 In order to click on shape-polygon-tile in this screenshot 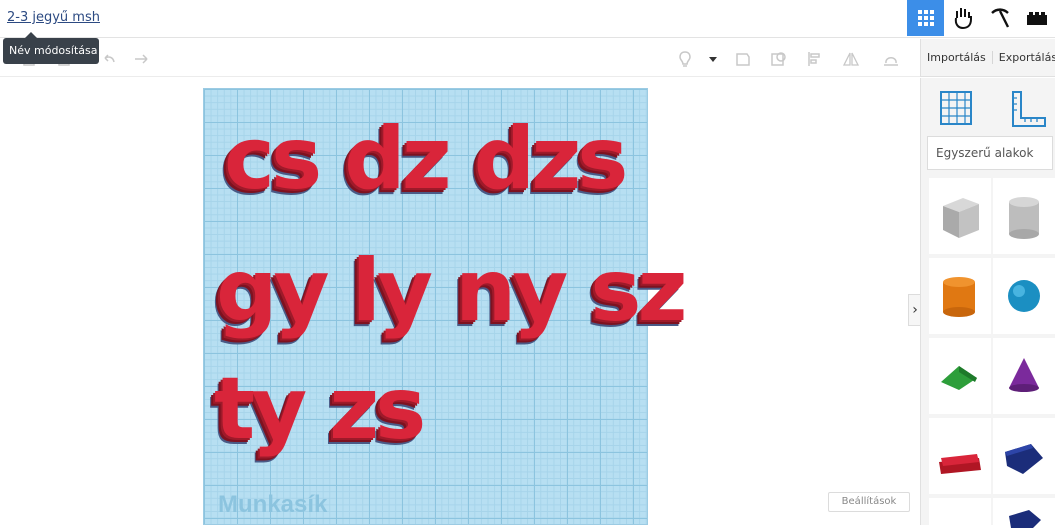, I will do `click(1024, 456)`.